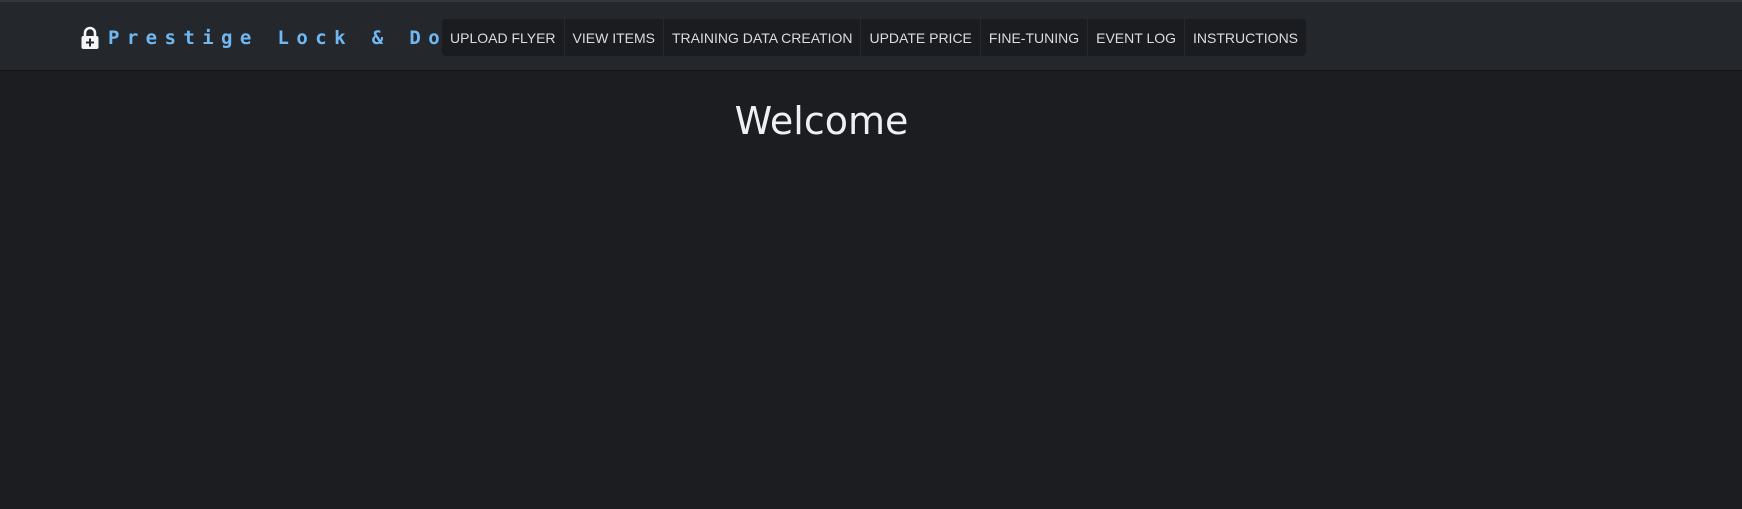  What do you see at coordinates (821, 121) in the screenshot?
I see `page-title: Welcome` at bounding box center [821, 121].